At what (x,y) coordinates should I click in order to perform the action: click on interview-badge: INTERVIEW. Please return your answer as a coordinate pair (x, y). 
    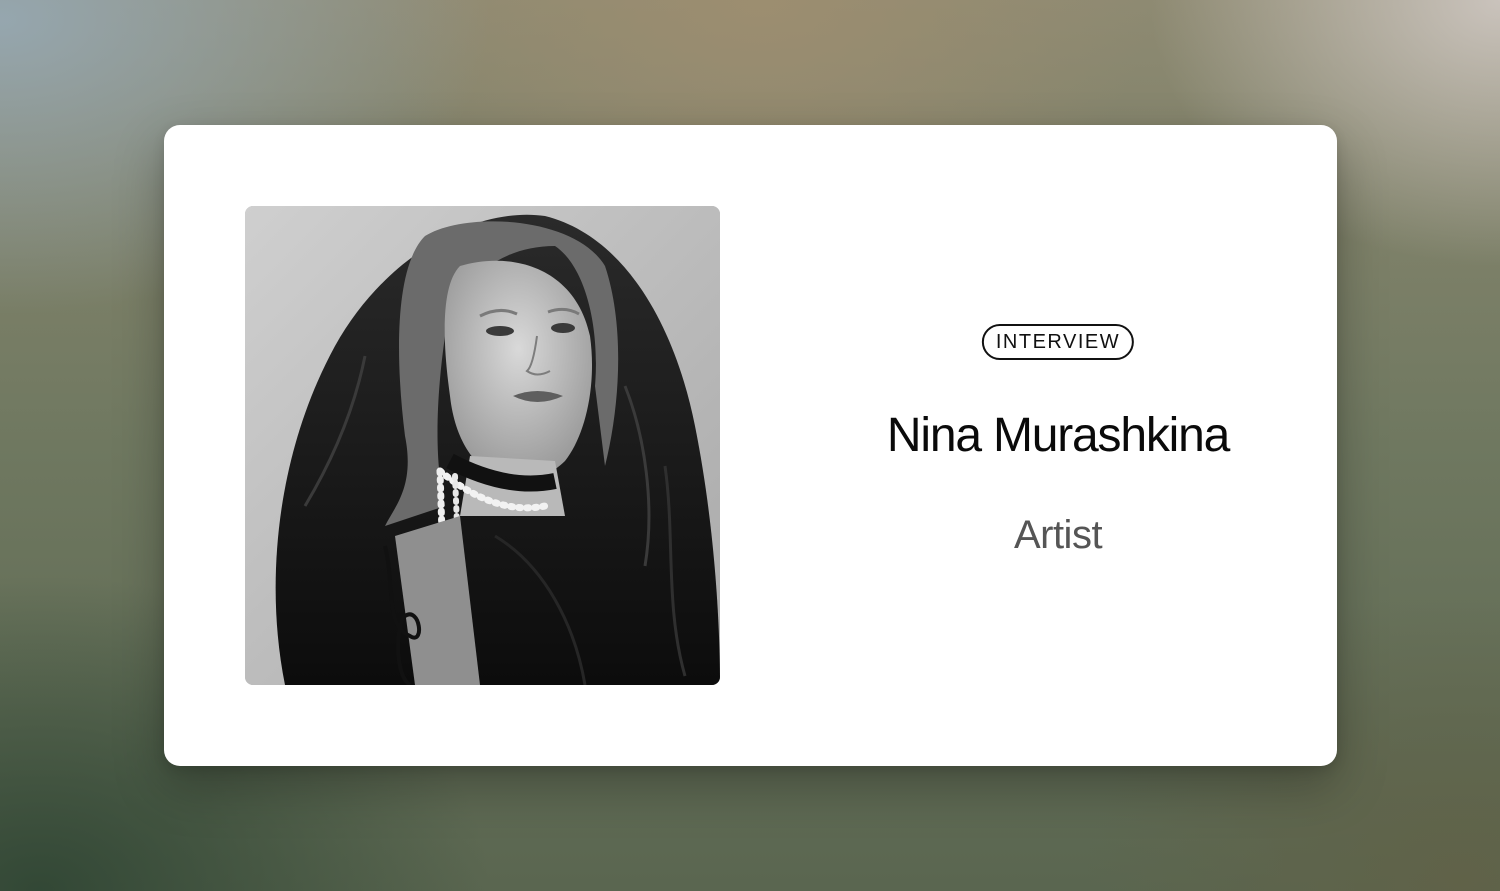
    Looking at the image, I should click on (1058, 342).